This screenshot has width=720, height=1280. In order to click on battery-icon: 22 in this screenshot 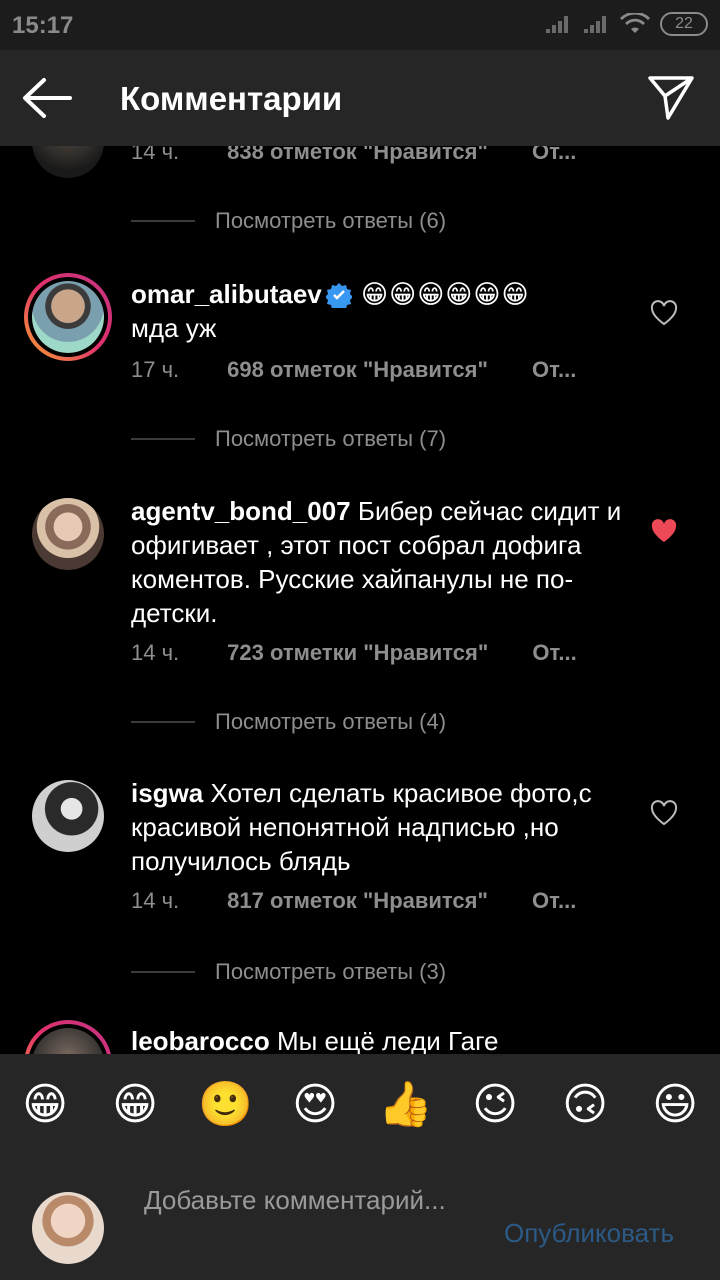, I will do `click(684, 24)`.